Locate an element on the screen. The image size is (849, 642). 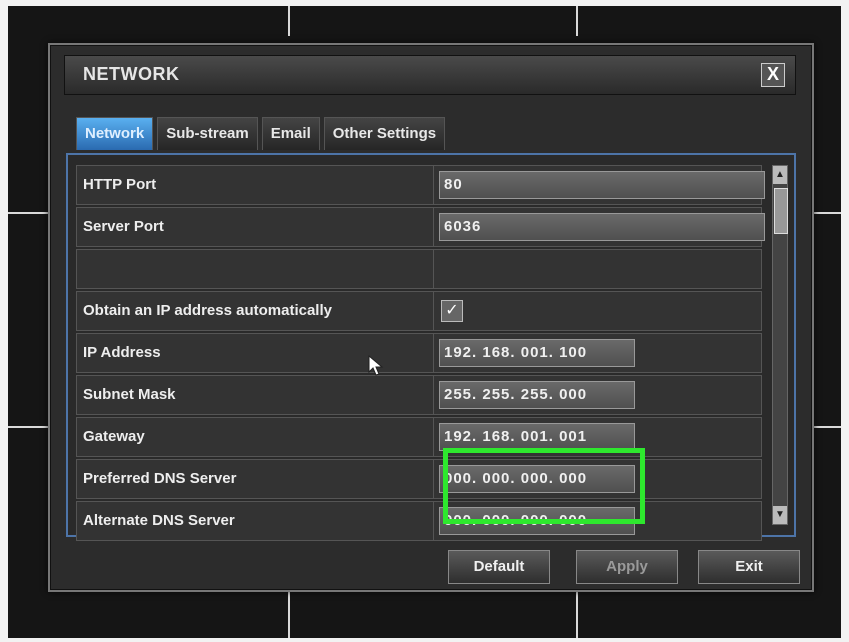
alternate-dns-input: 000. 000. 000. 000 is located at coordinates (537, 521).